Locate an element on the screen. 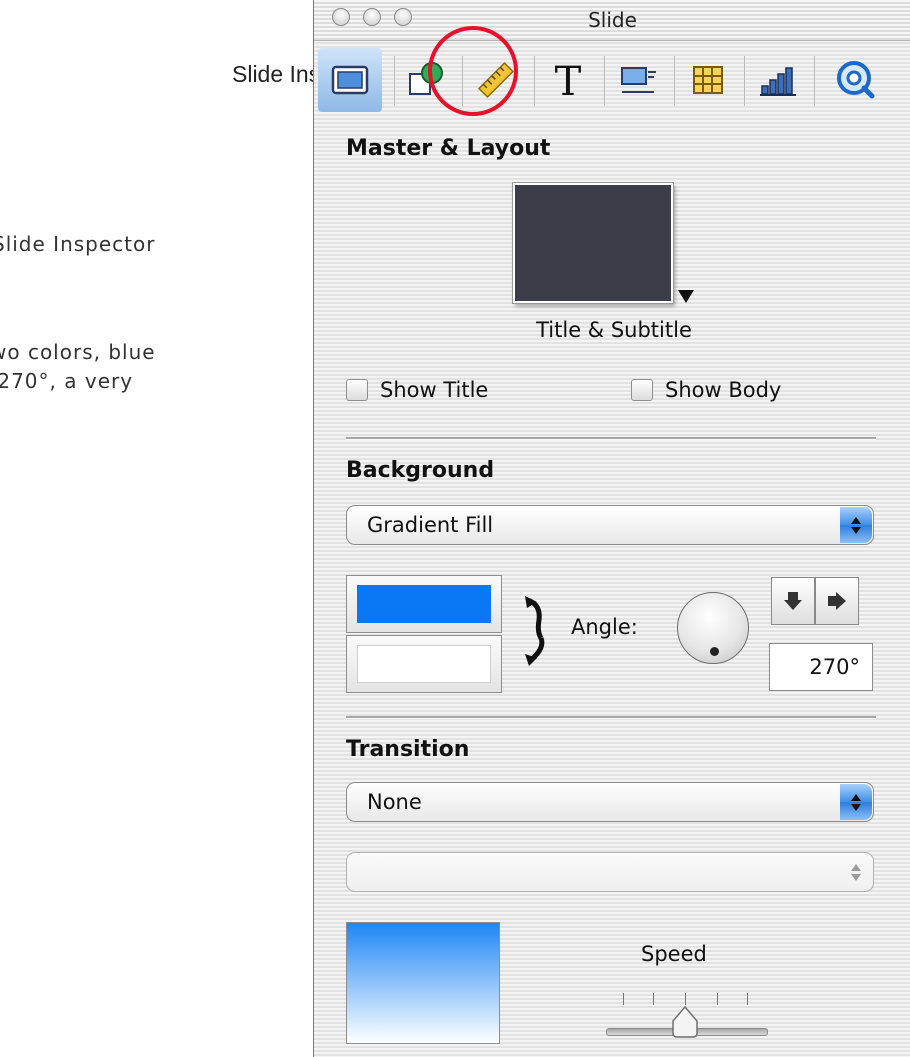  transition-heading: Transition is located at coordinates (408, 749).